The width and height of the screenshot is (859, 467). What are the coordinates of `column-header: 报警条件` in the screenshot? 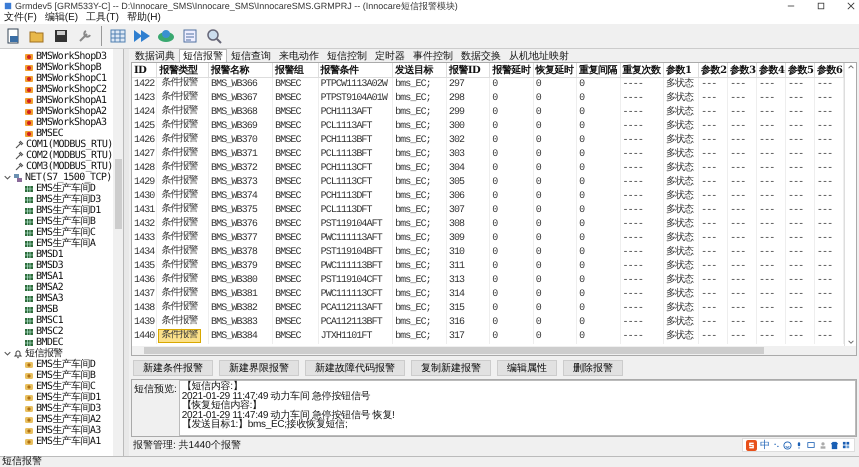 It's located at (355, 70).